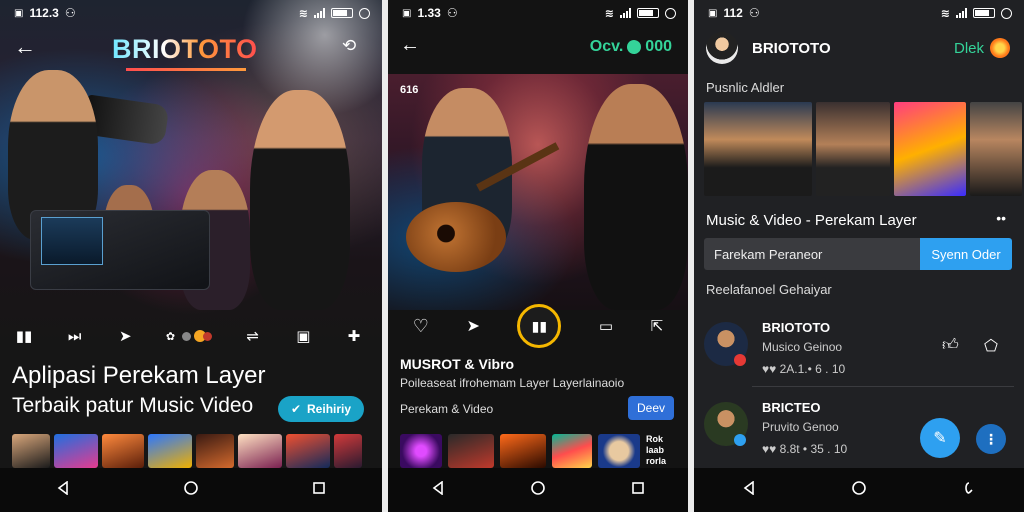 The height and width of the screenshot is (512, 1024). What do you see at coordinates (421, 326) in the screenshot?
I see `heart-icon: ♡` at bounding box center [421, 326].